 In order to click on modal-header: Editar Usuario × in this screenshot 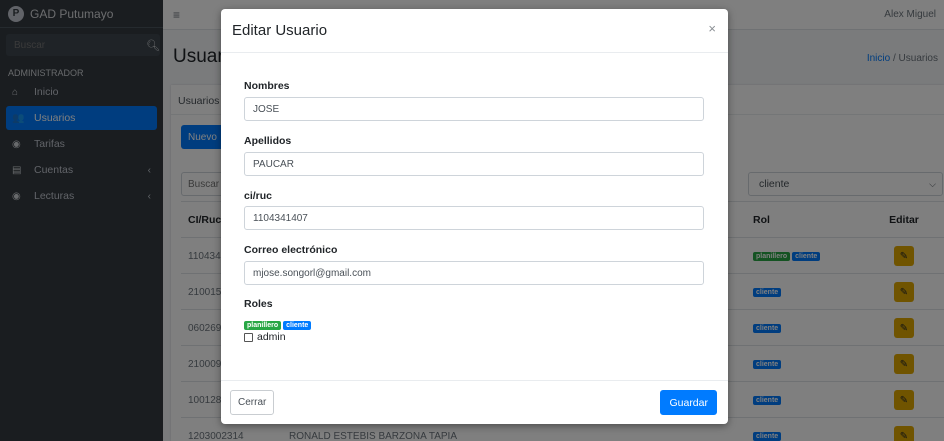, I will do `click(474, 31)`.